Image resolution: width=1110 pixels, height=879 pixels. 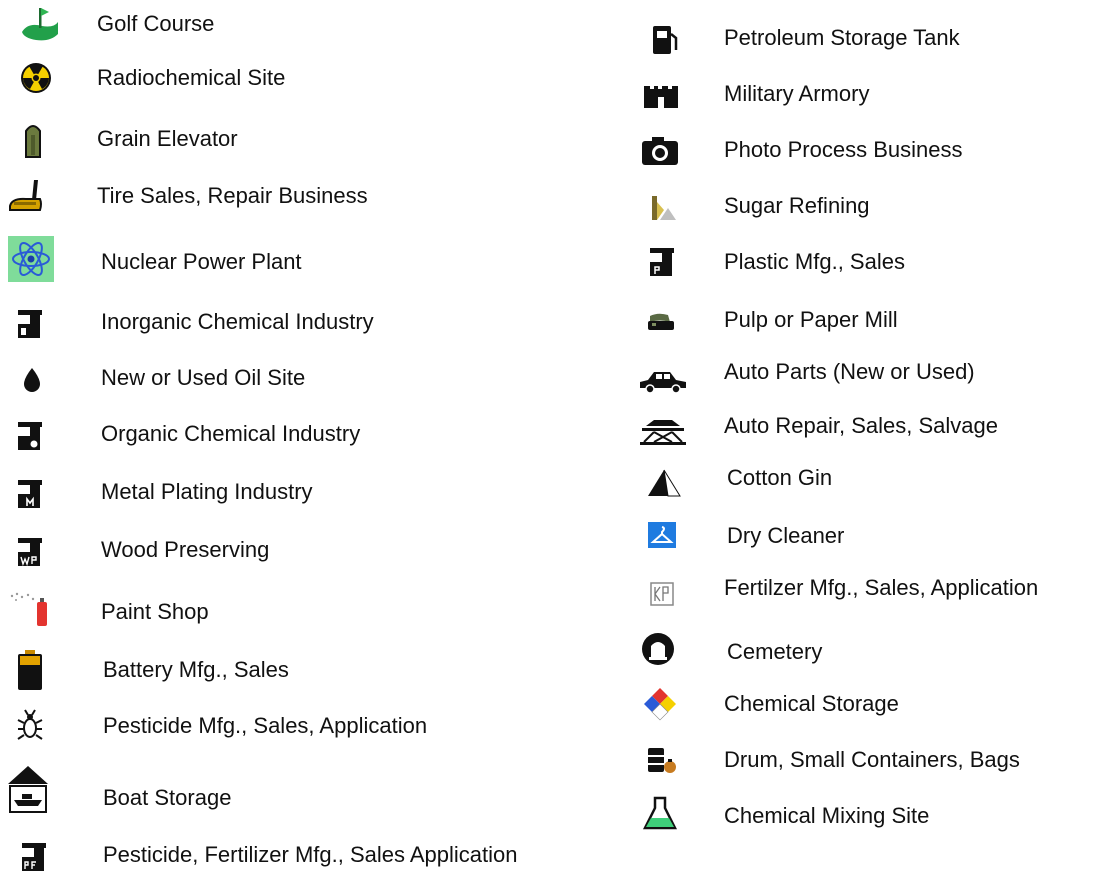 What do you see at coordinates (167, 797) in the screenshot?
I see `legend-label: Boat Storage` at bounding box center [167, 797].